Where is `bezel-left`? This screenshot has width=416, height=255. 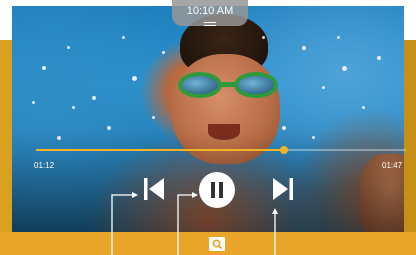 bezel-left is located at coordinates (6, 136).